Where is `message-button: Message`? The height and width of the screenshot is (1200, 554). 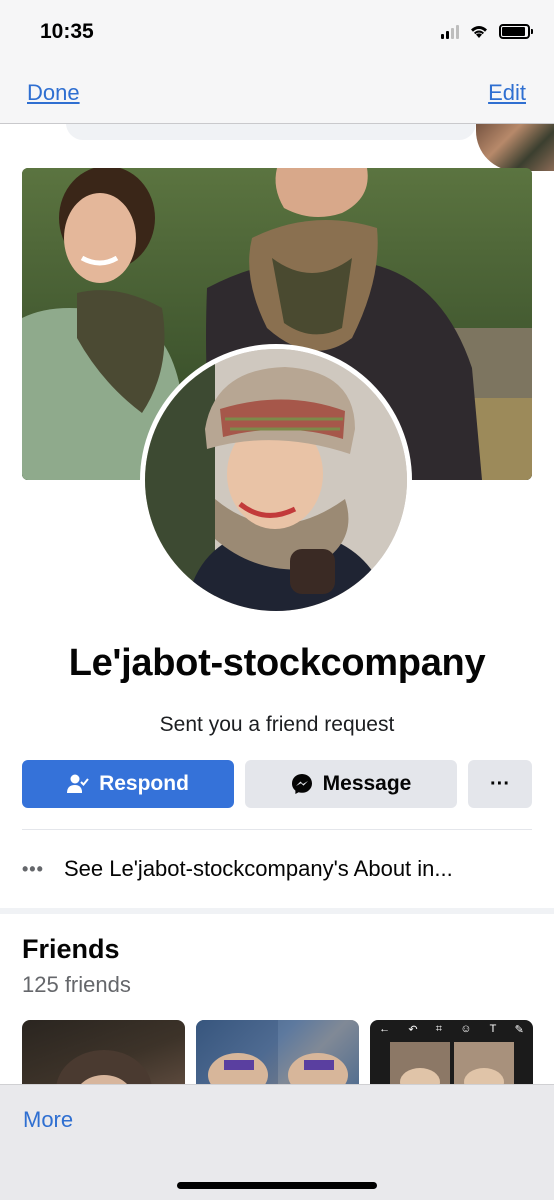 message-button: Message is located at coordinates (351, 784).